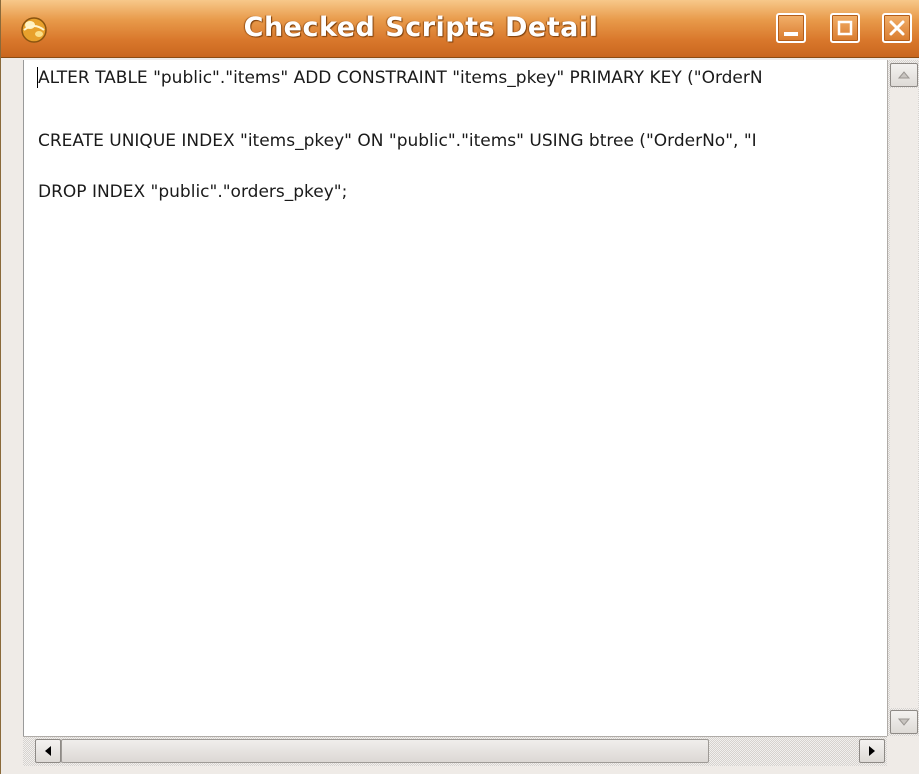 The width and height of the screenshot is (919, 774). I want to click on scroll-up-button, so click(904, 75).